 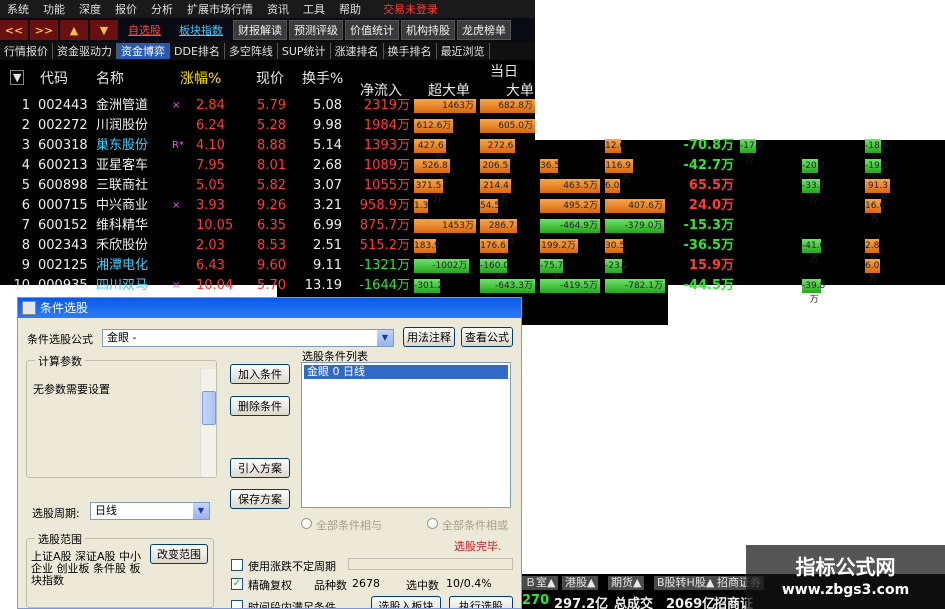 I want to click on net-inflow: 1393万, so click(x=386, y=145).